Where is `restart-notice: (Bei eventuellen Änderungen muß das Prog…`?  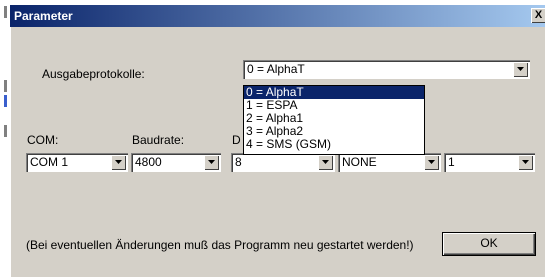
restart-notice: (Bei eventuellen Änderungen muß das Prog… is located at coordinates (220, 245).